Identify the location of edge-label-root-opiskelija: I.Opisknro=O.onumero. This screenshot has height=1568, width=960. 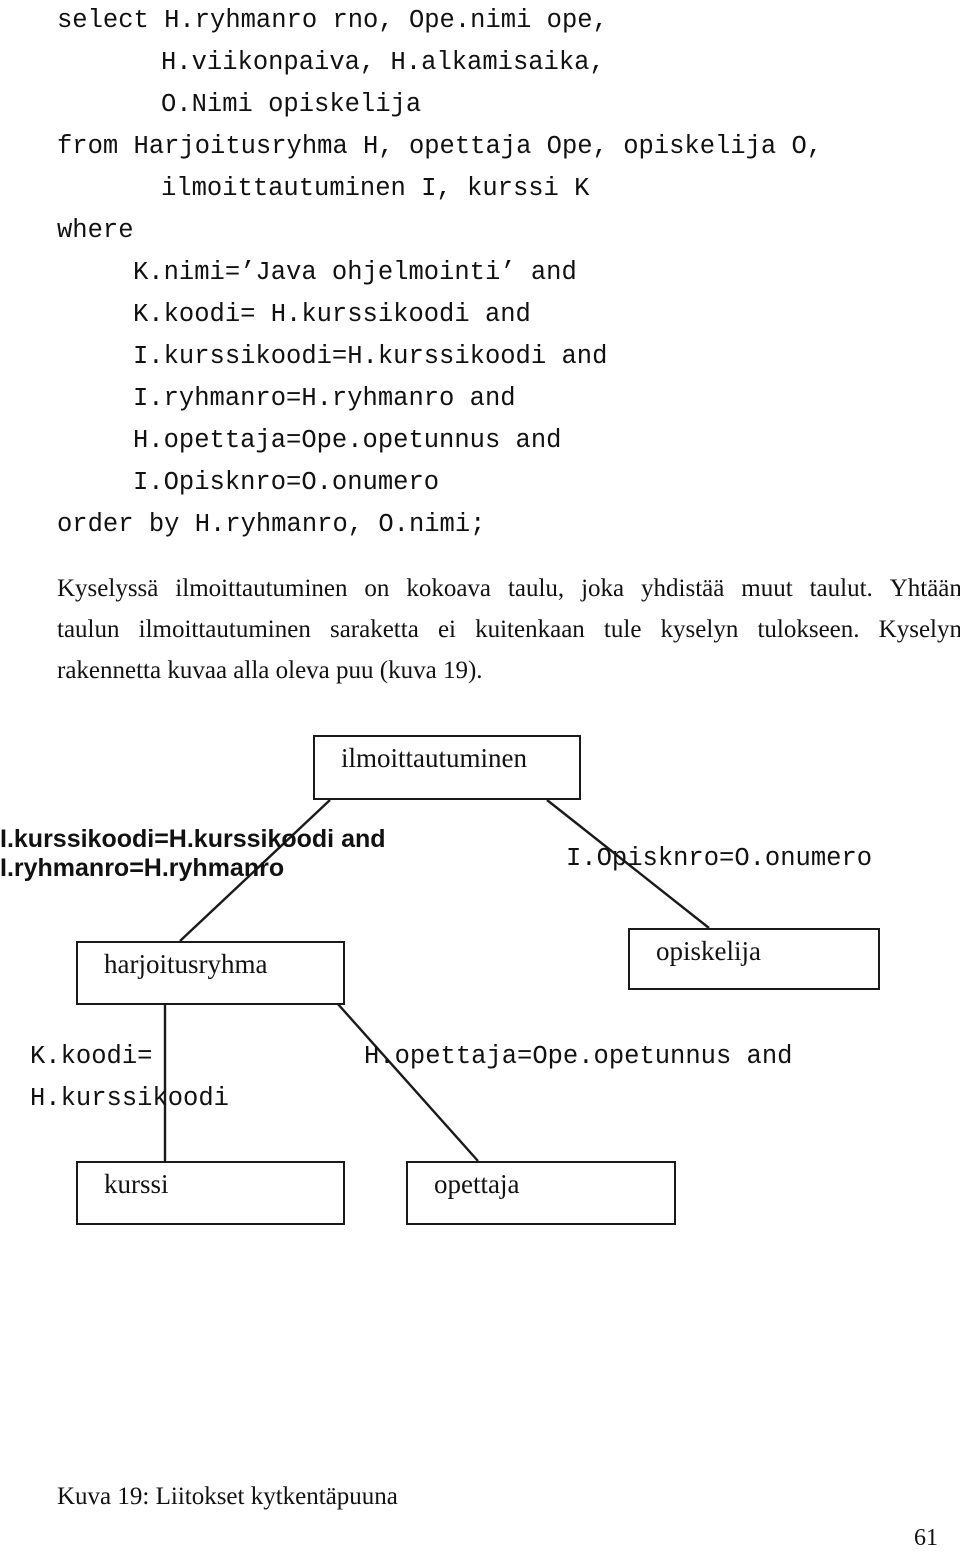
(719, 858).